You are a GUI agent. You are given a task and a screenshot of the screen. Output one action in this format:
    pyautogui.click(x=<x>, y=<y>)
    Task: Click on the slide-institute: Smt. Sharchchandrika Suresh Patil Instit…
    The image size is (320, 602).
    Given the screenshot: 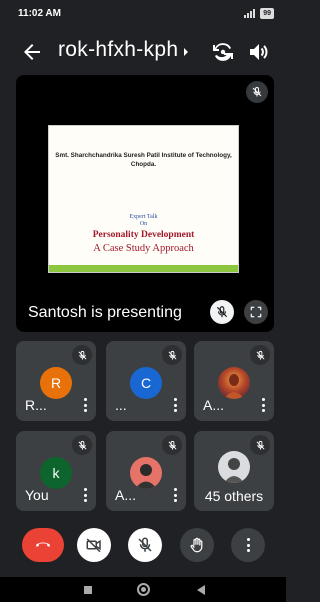 What is the action you would take?
    pyautogui.click(x=143, y=160)
    